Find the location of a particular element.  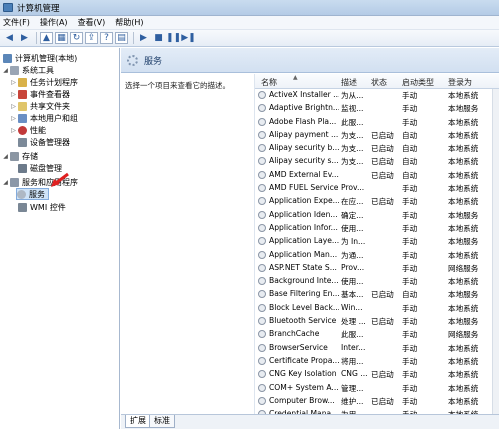

column-startup-type: 启动类型 is located at coordinates (418, 82).